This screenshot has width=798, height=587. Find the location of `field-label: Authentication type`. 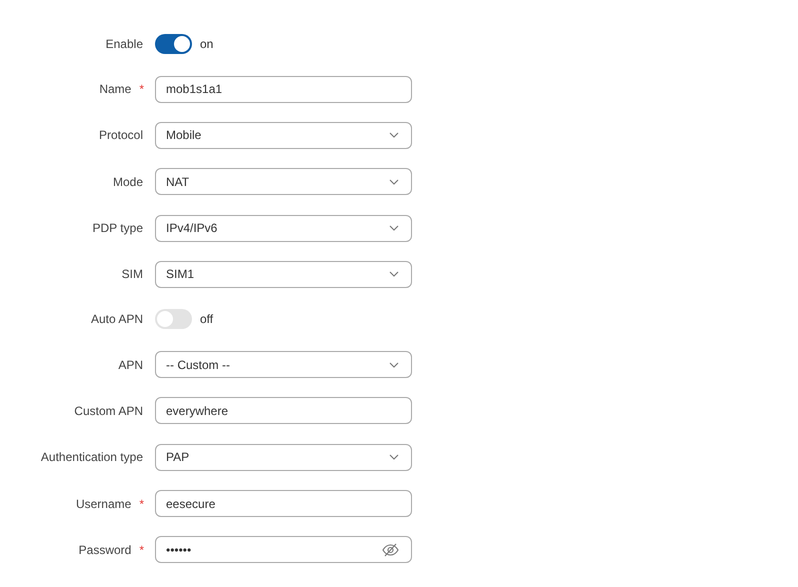

field-label: Authentication type is located at coordinates (91, 457).